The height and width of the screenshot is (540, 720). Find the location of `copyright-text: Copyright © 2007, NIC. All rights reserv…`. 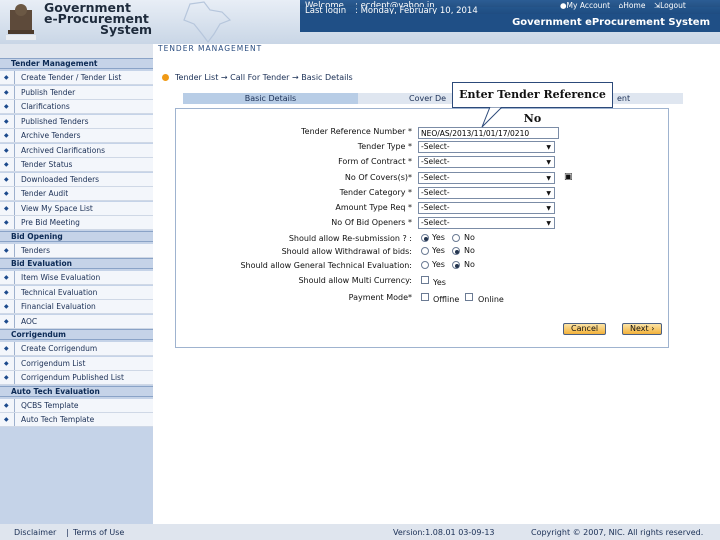

copyright-text: Copyright © 2007, NIC. All rights reserv… is located at coordinates (617, 532).